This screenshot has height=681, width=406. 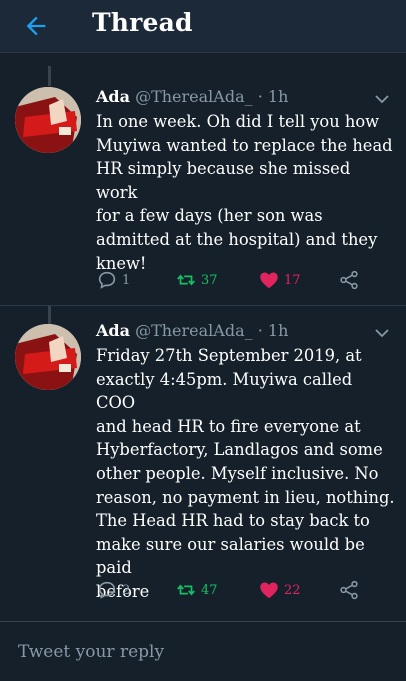 What do you see at coordinates (244, 145) in the screenshot?
I see `tweet-line: Muyiwa wanted to replace the head` at bounding box center [244, 145].